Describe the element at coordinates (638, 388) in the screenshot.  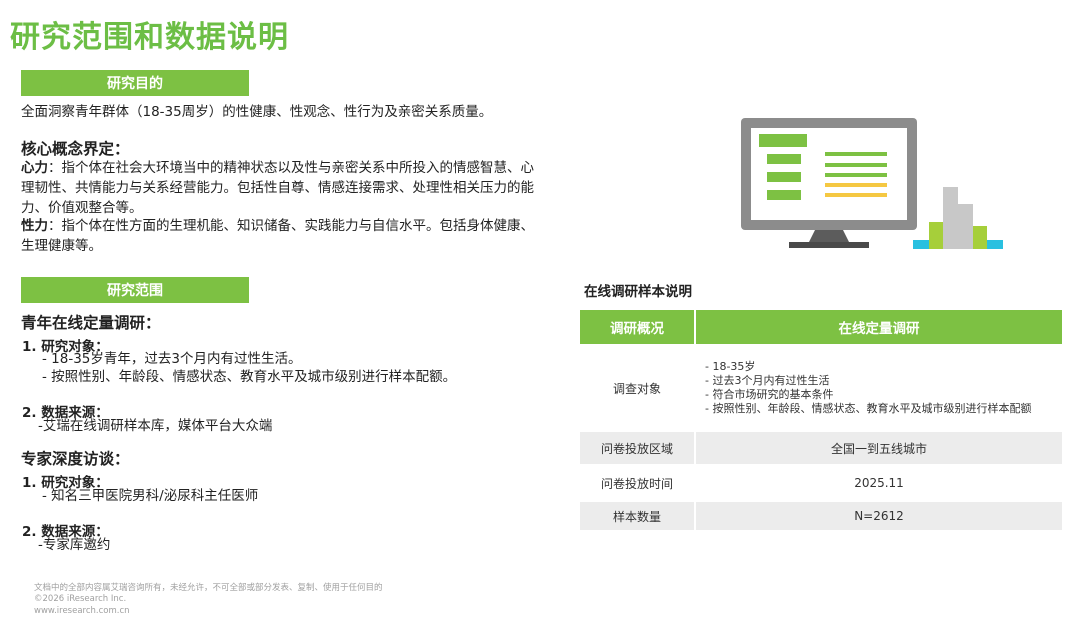
I see `row-label-targets: 调查对象` at that location.